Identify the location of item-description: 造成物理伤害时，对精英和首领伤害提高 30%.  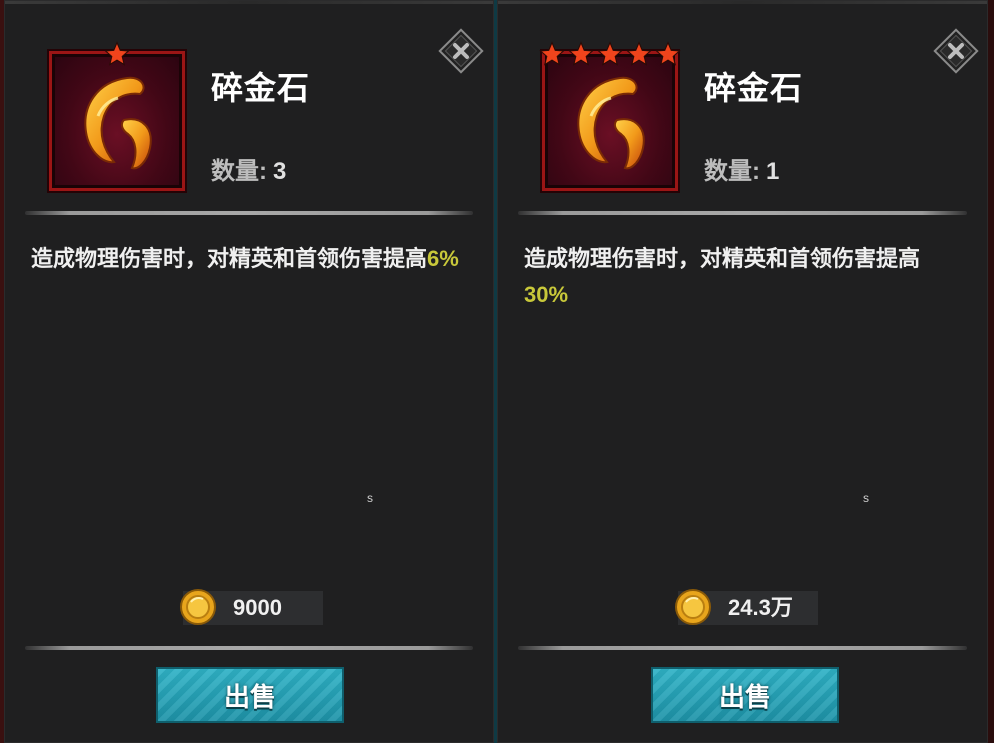
(744, 277).